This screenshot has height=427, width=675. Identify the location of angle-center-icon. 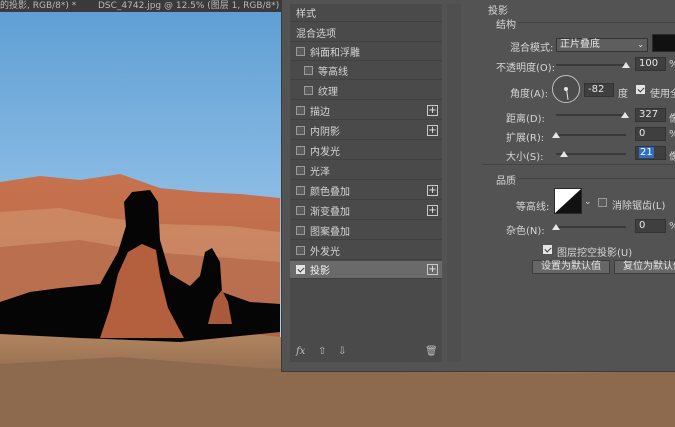
(566, 89).